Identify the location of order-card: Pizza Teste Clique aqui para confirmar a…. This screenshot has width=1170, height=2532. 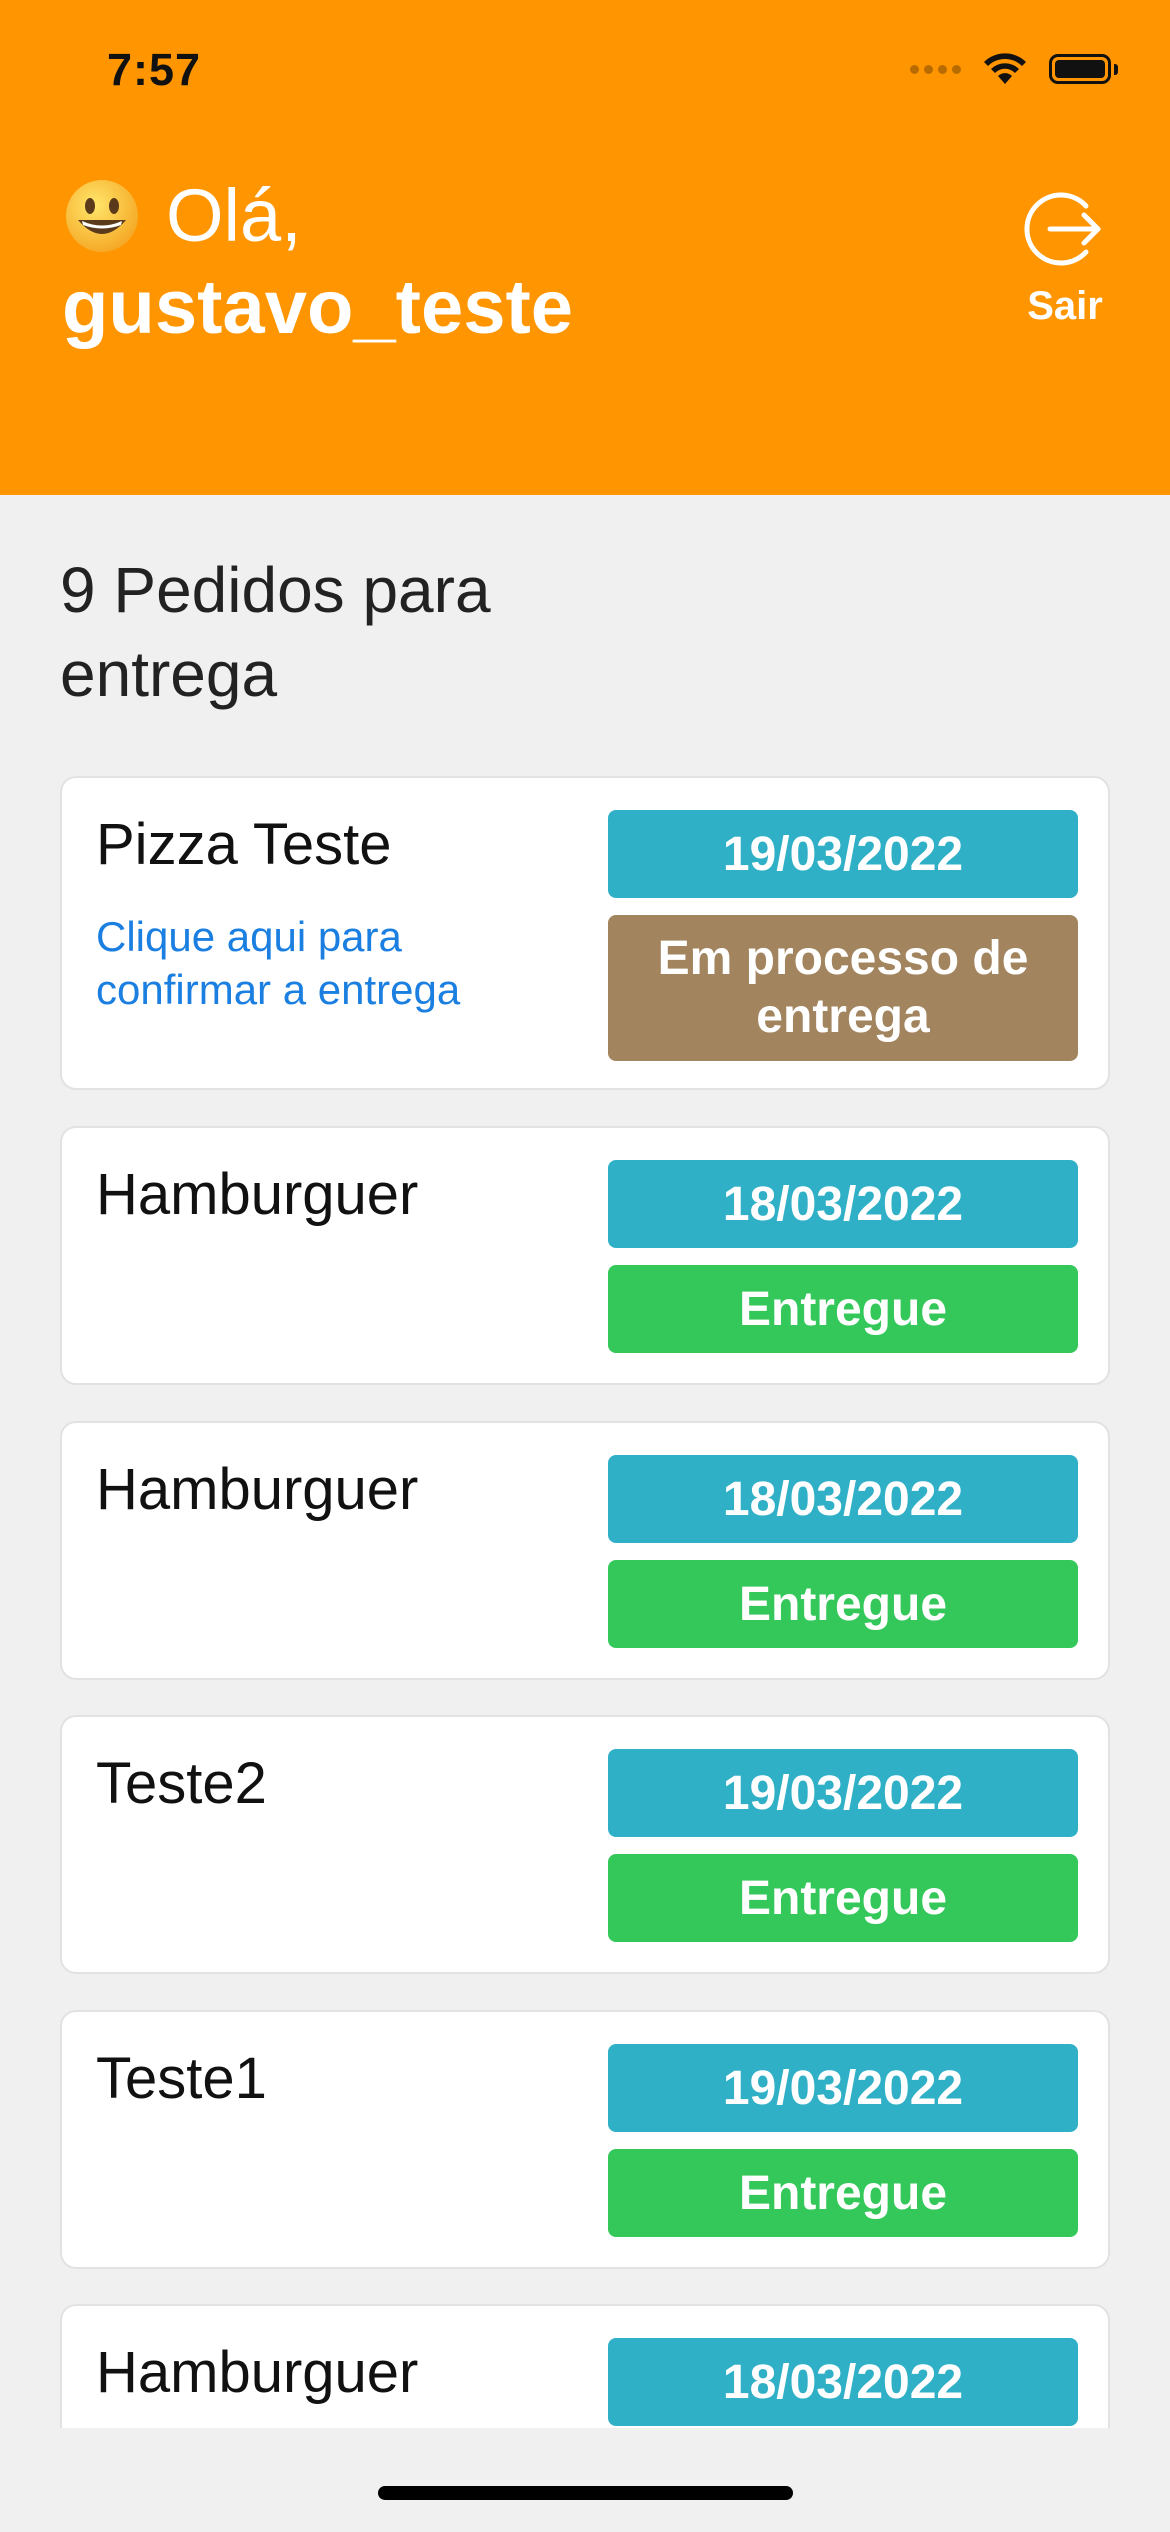
(585, 933).